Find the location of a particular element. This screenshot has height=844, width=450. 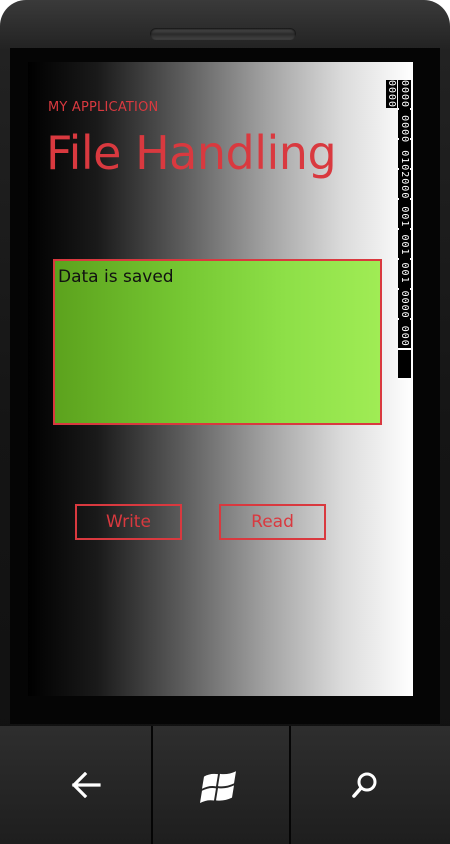

windows-logo-icon is located at coordinates (218, 787).